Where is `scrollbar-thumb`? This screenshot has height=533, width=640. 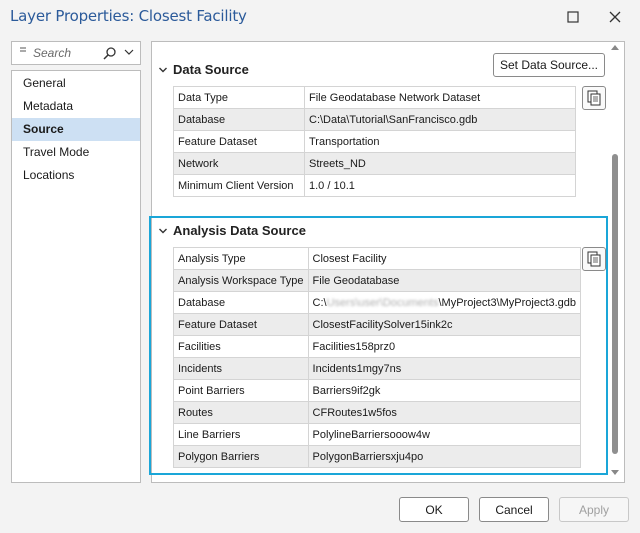 scrollbar-thumb is located at coordinates (615, 304).